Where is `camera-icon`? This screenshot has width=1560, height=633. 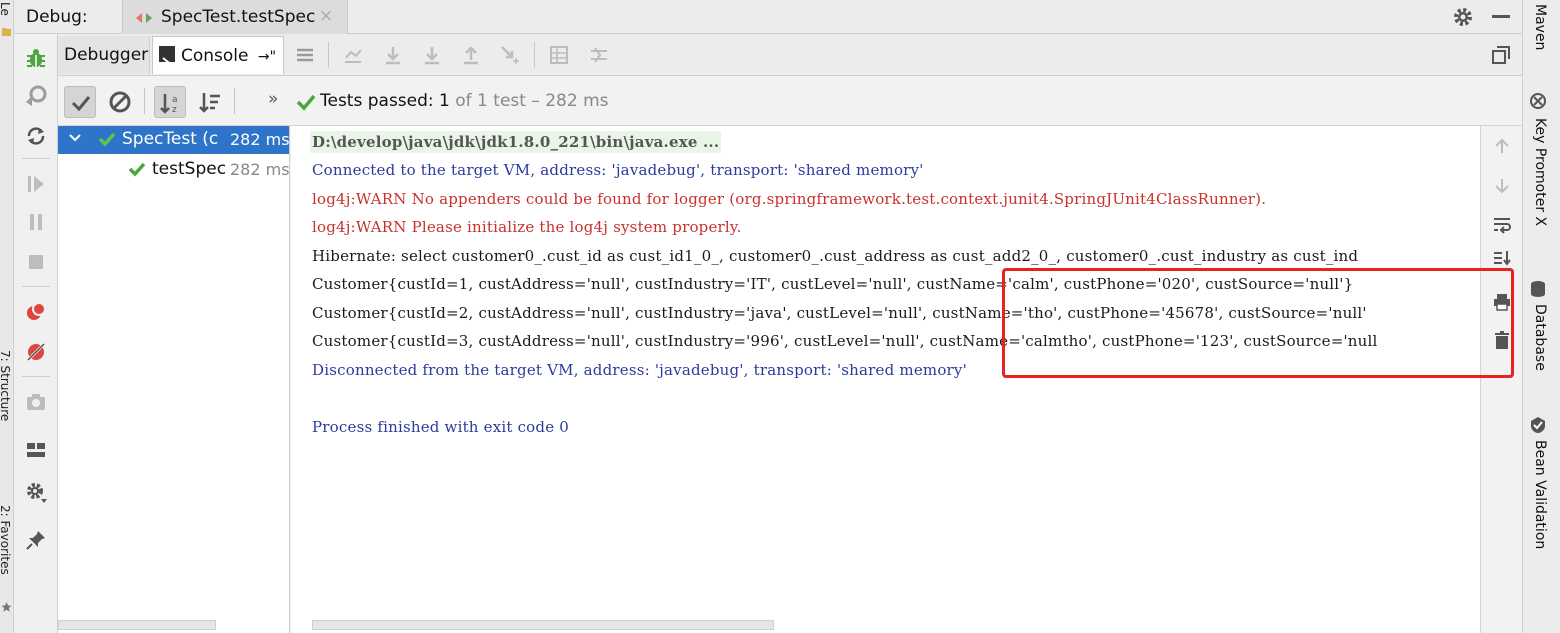
camera-icon is located at coordinates (36, 402).